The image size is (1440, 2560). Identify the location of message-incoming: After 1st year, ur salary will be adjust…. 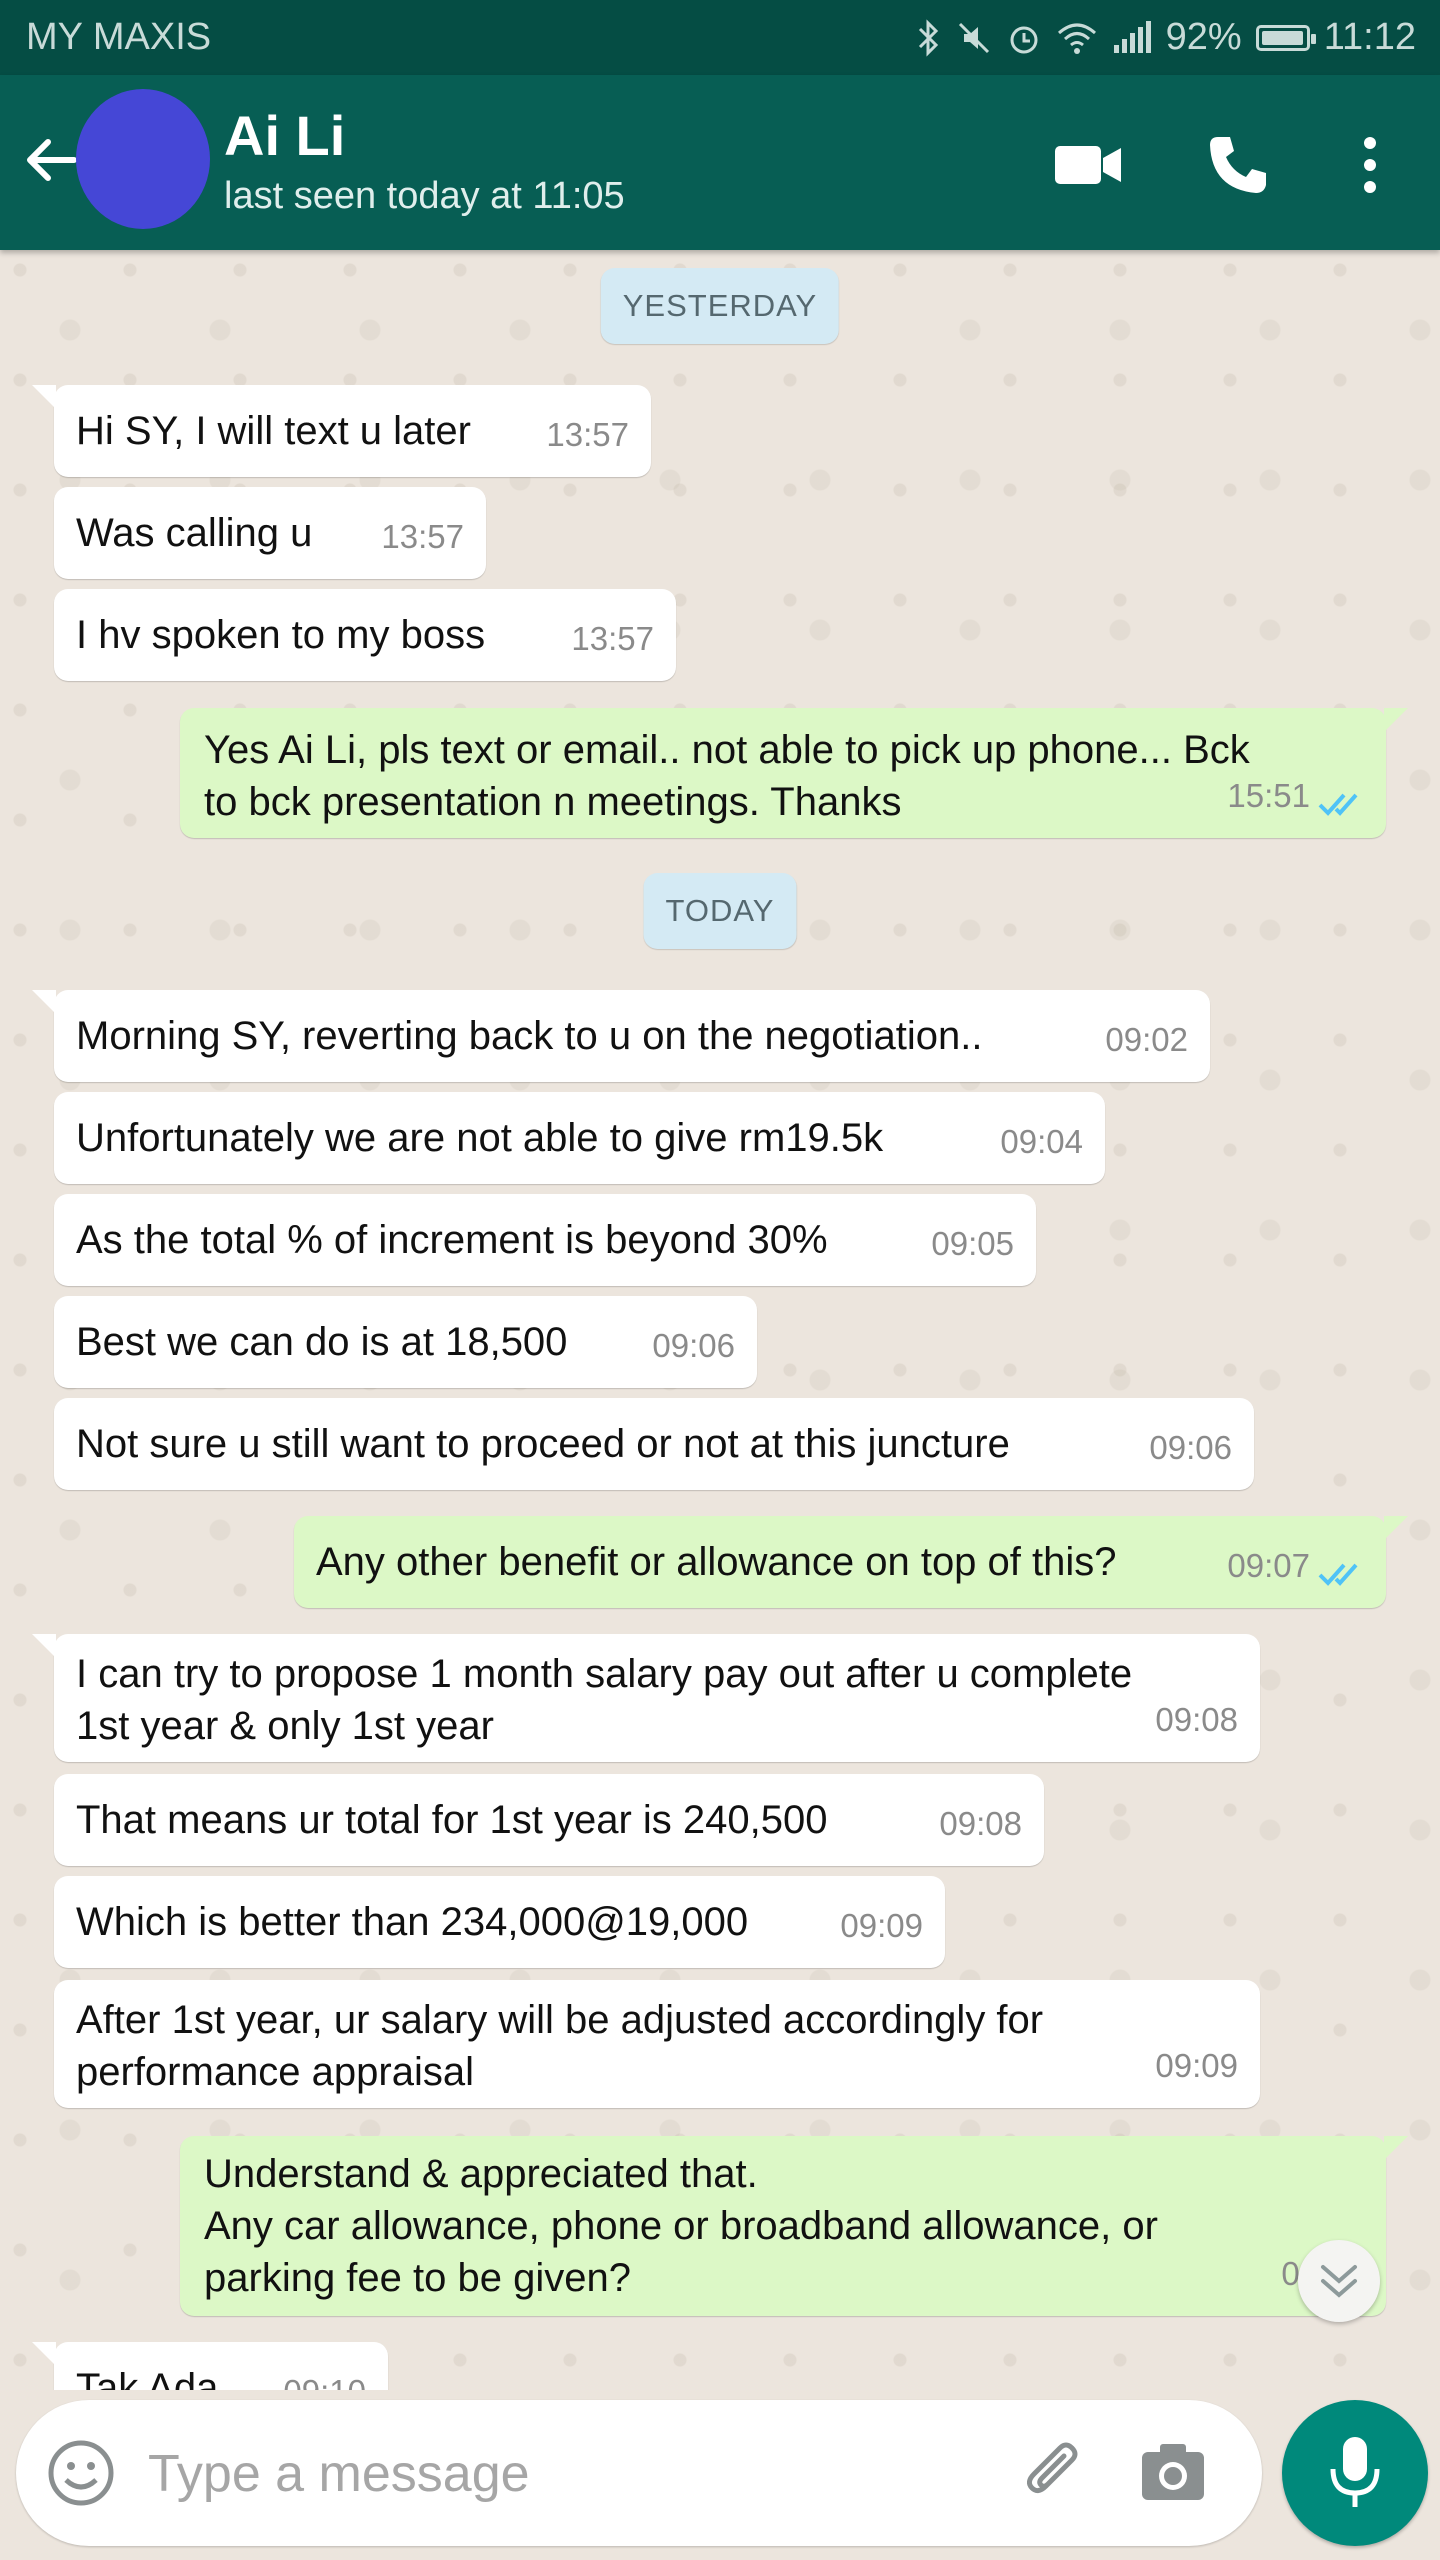
(657, 2044).